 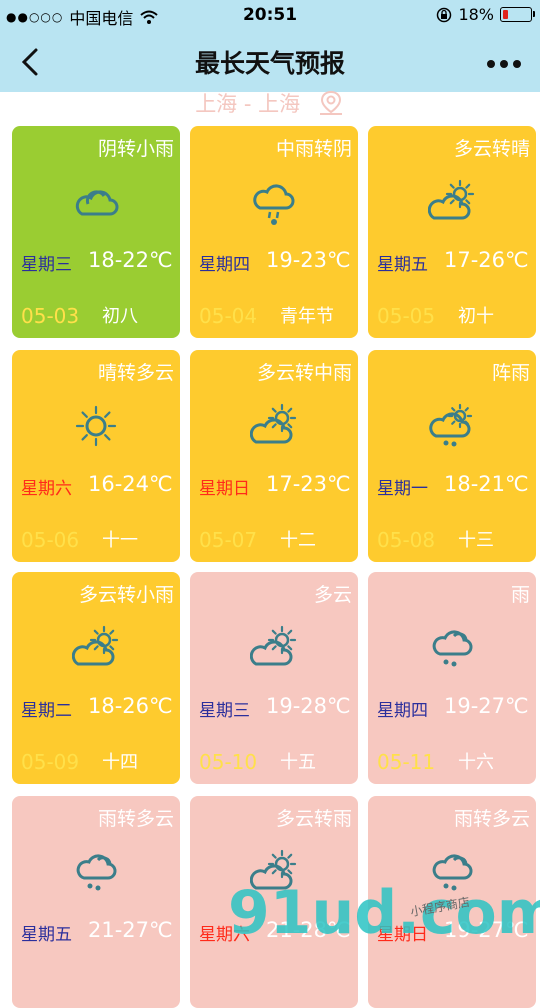 I want to click on sun-icon, so click(x=96, y=426).